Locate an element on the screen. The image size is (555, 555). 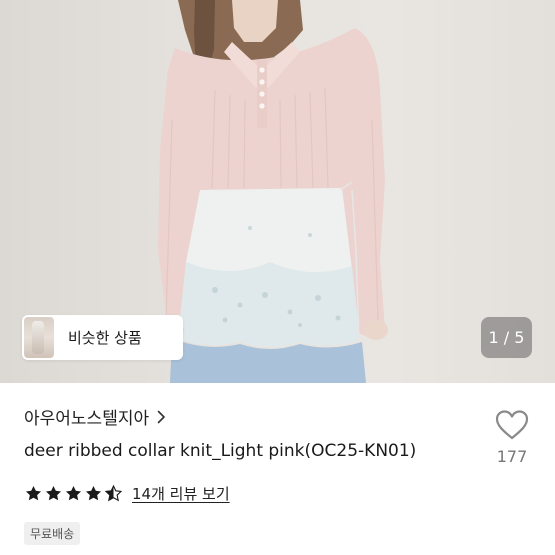
shop-link: 아우어노스텔지아 is located at coordinates (95, 416).